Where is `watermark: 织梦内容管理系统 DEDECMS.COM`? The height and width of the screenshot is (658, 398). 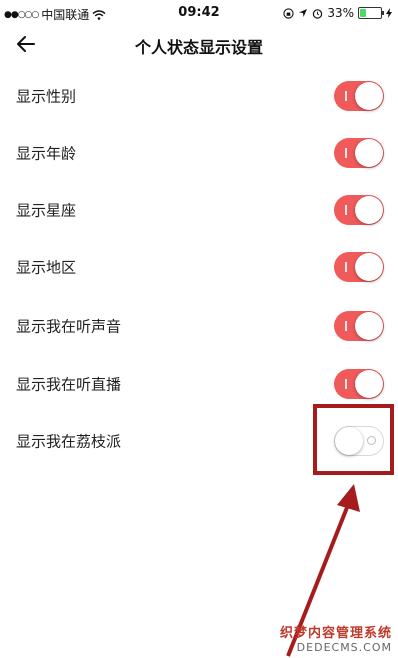
watermark: 织梦内容管理系统 DEDECMS.COM is located at coordinates (336, 638).